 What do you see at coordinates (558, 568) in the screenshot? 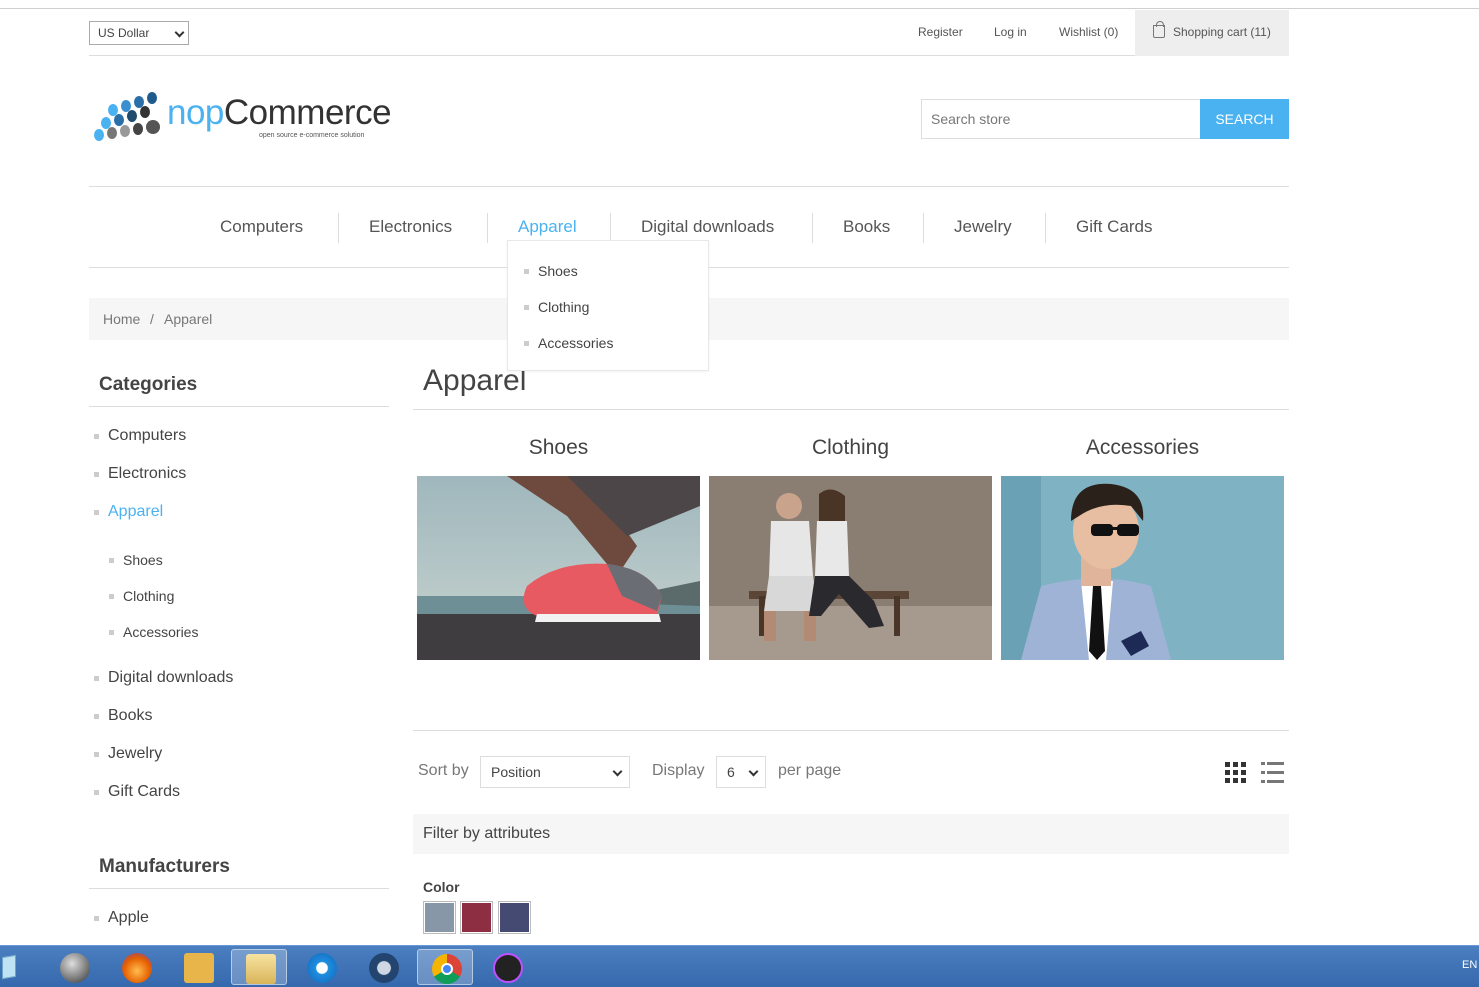
I see `shoes-image` at bounding box center [558, 568].